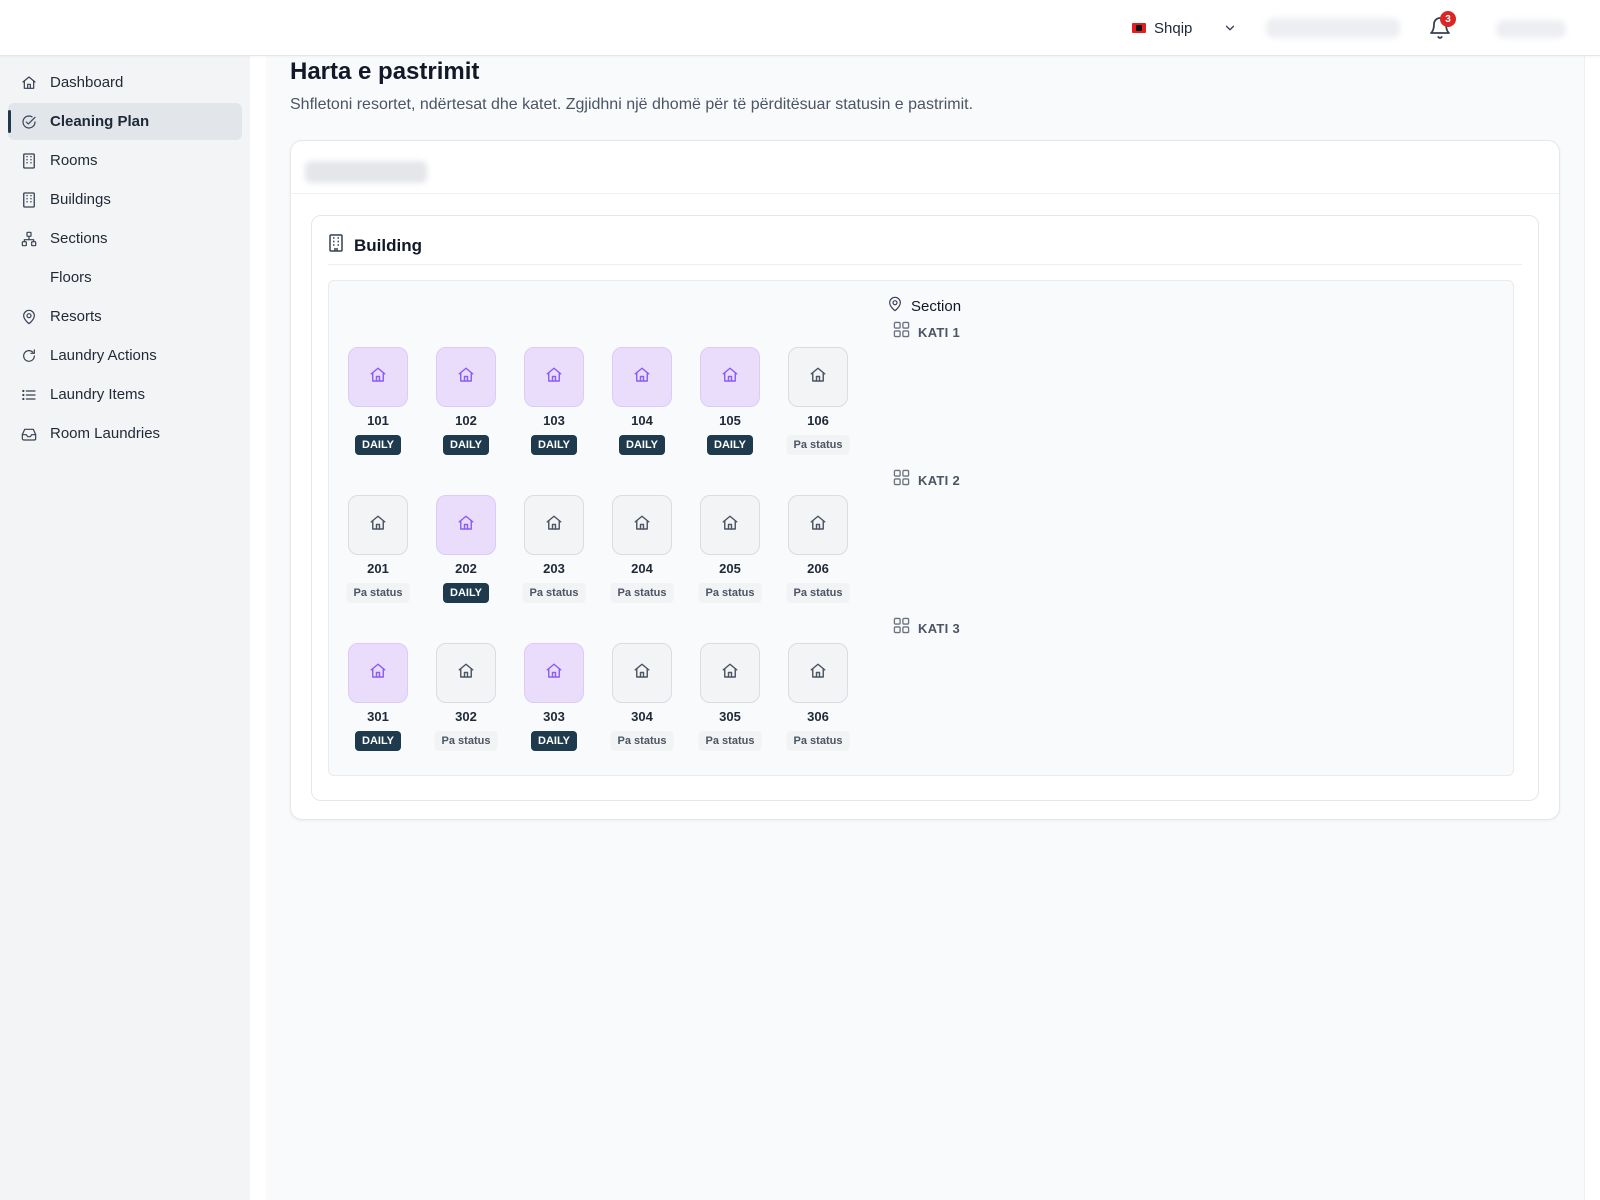  Describe the element at coordinates (818, 420) in the screenshot. I see `room-number: 106` at that location.